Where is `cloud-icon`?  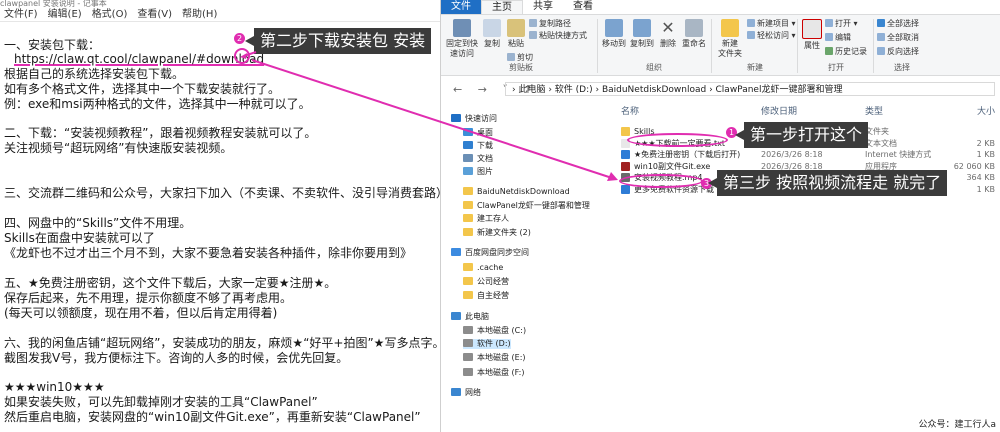
cloud-icon is located at coordinates (456, 252).